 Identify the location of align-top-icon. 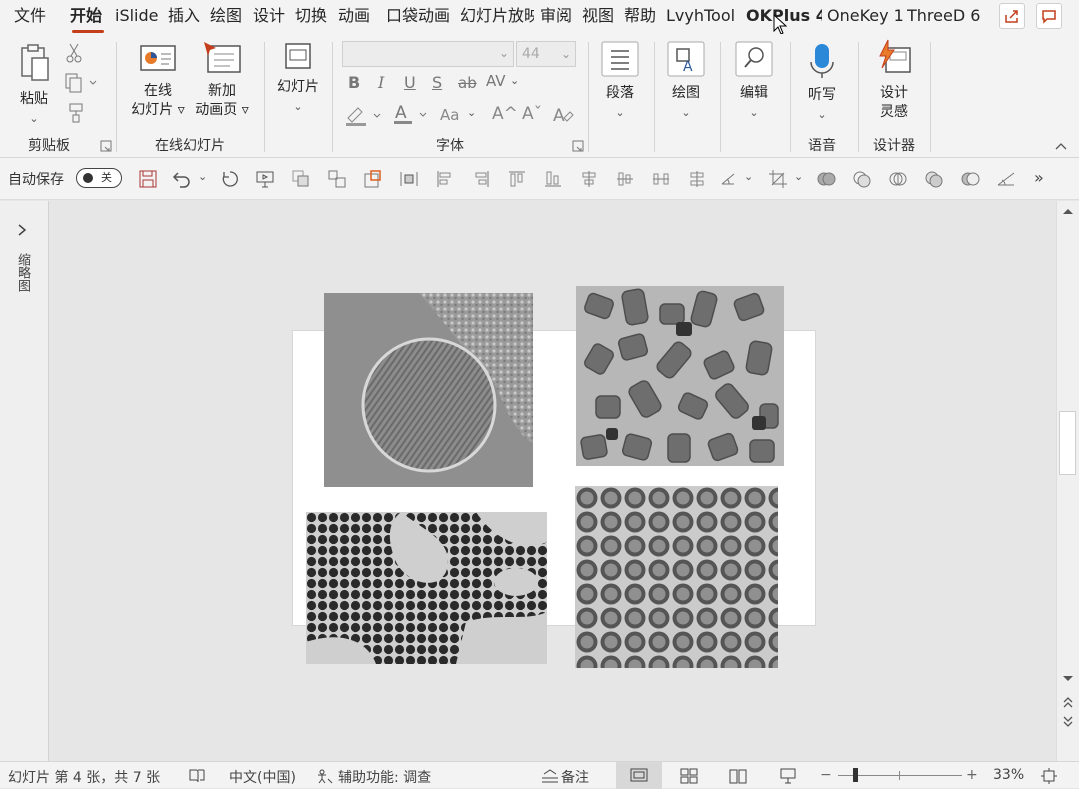
(517, 179).